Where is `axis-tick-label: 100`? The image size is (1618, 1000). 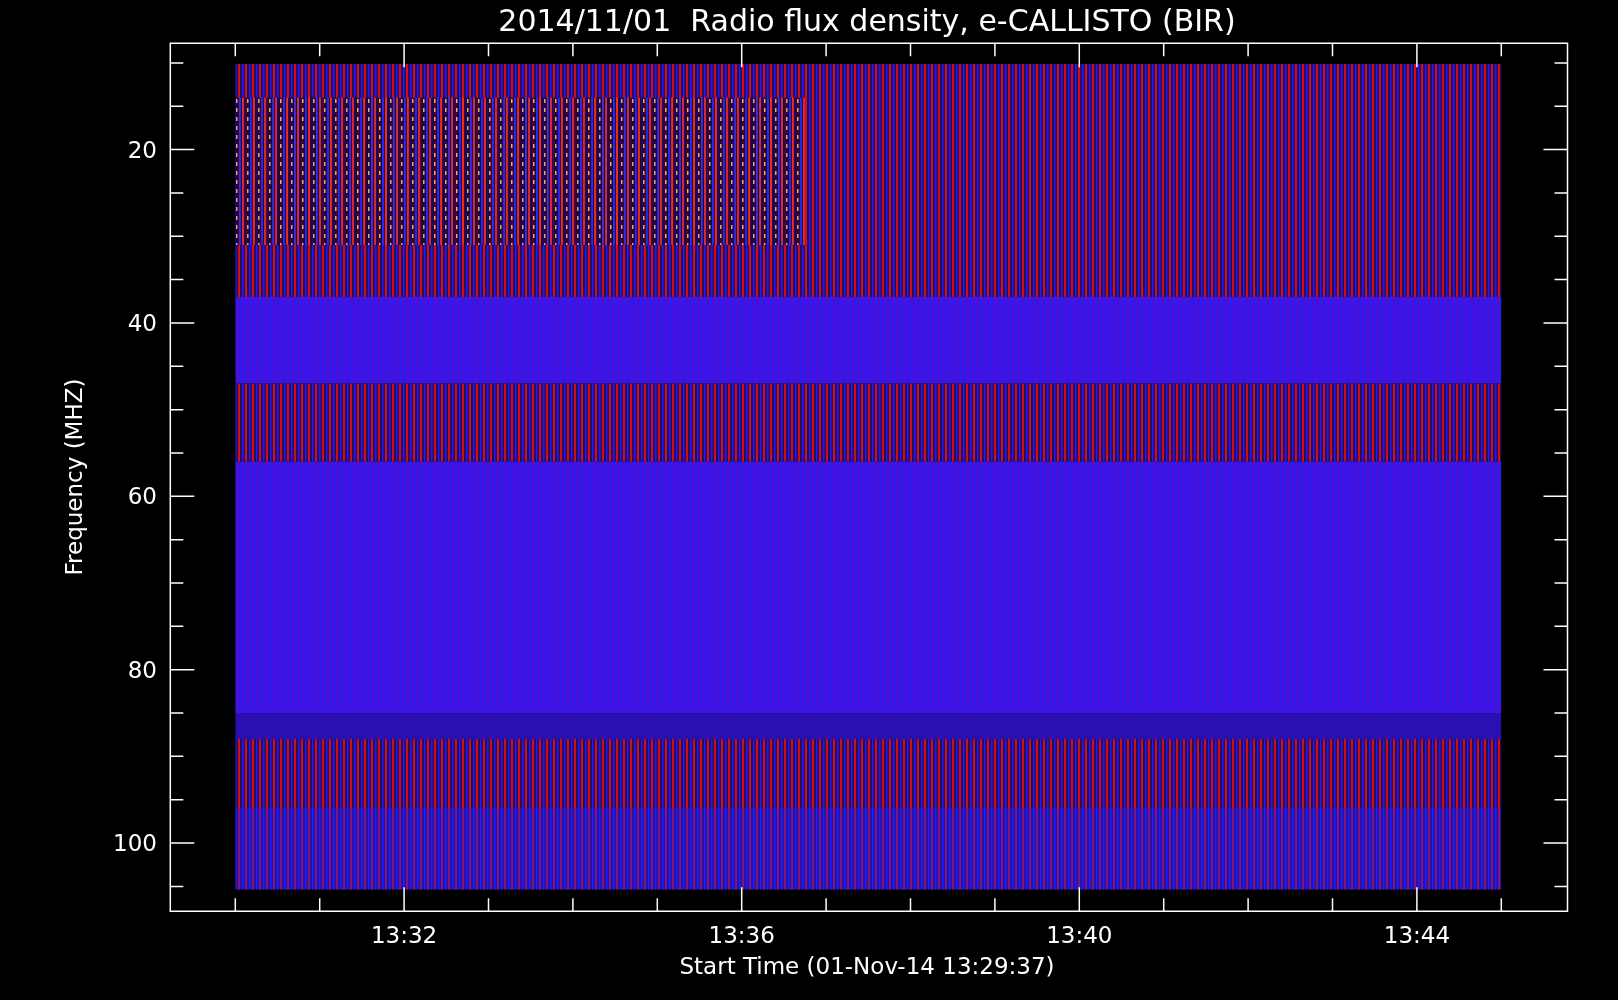 axis-tick-label: 100 is located at coordinates (135, 843).